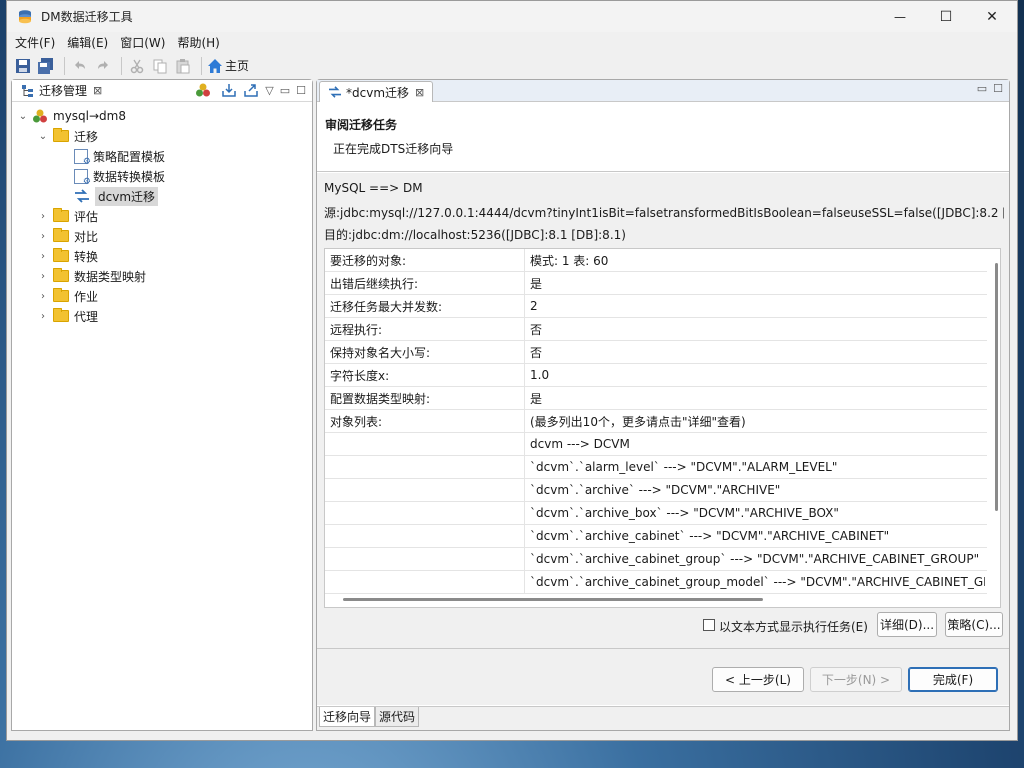  What do you see at coordinates (203, 90) in the screenshot?
I see `new-connection-icon` at bounding box center [203, 90].